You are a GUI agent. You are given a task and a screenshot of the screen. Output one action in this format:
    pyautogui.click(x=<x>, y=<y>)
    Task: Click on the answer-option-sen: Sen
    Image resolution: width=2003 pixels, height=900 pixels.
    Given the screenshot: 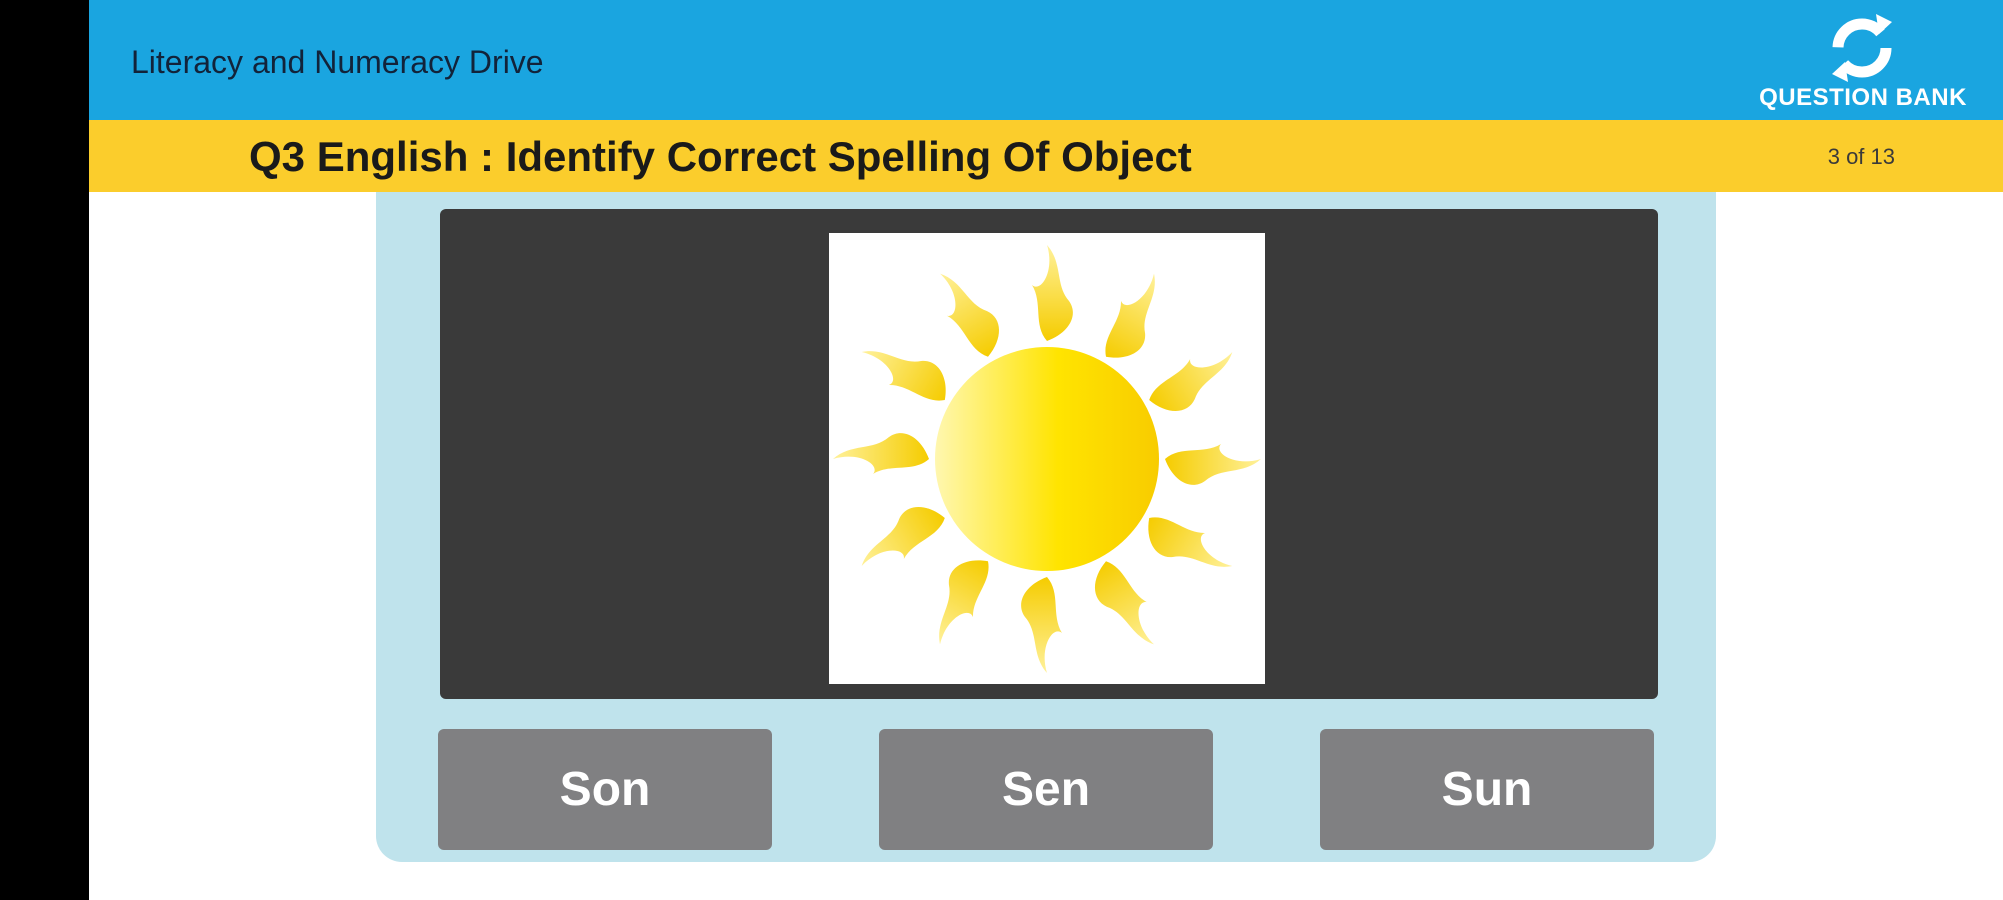 What is the action you would take?
    pyautogui.click(x=1046, y=789)
    